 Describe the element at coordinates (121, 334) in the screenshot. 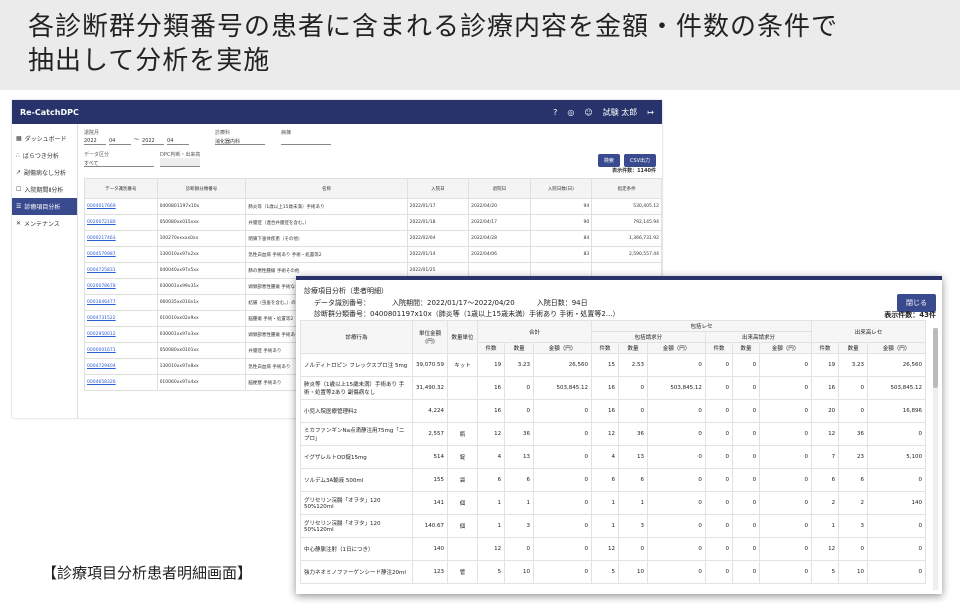

I see `cell-id: 0002950012` at that location.